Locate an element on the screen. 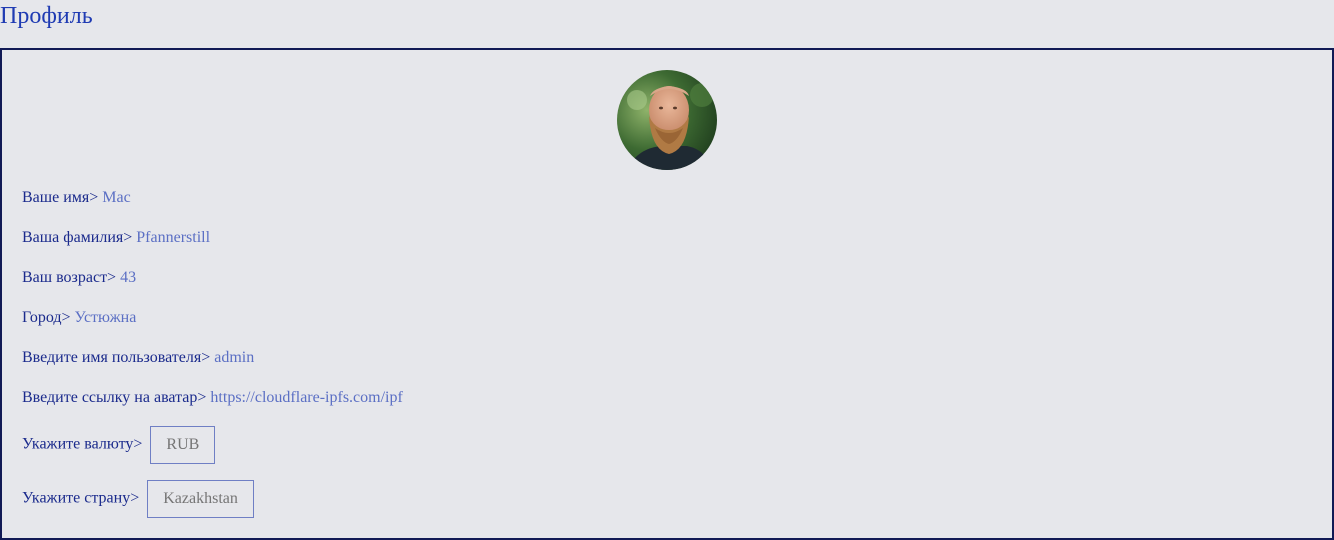  field-city-label: Город> is located at coordinates (46, 317).